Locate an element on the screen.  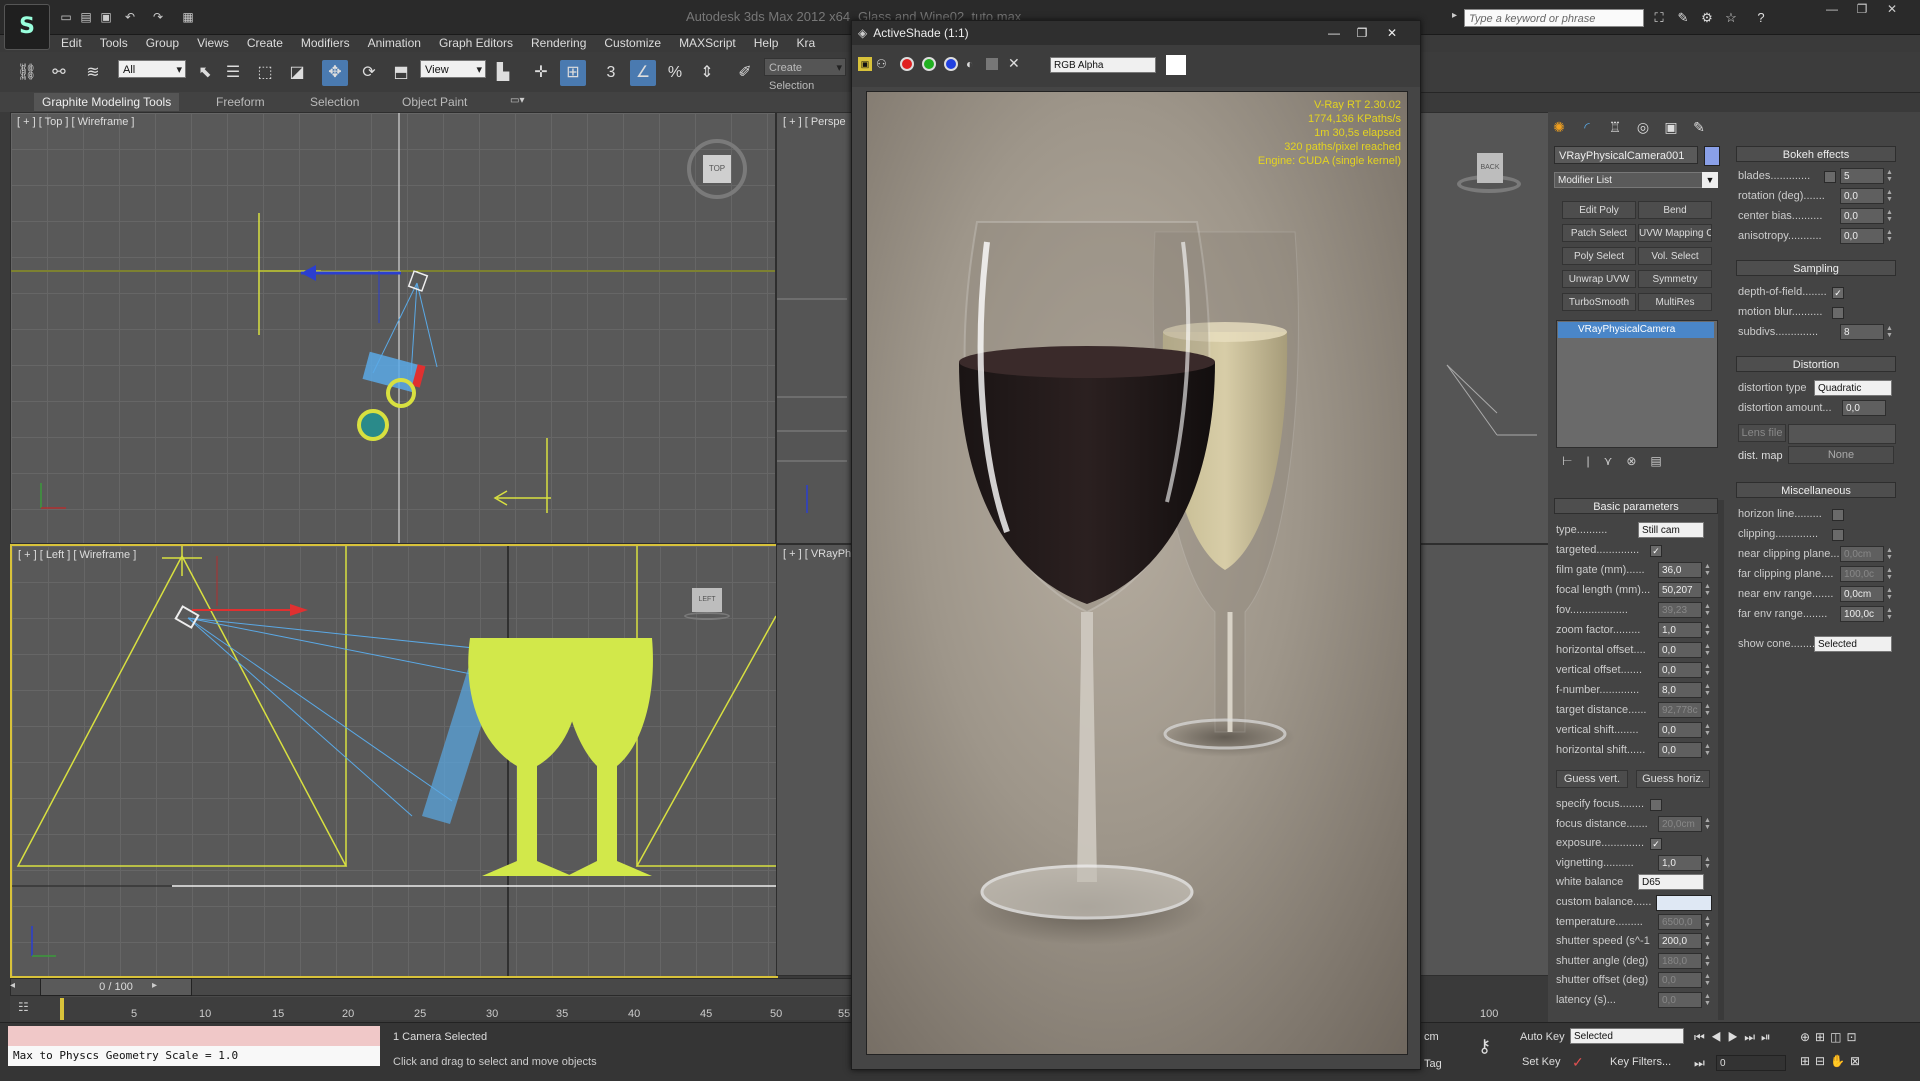
bind-space-warp-icon: ≋ is located at coordinates (93, 73).